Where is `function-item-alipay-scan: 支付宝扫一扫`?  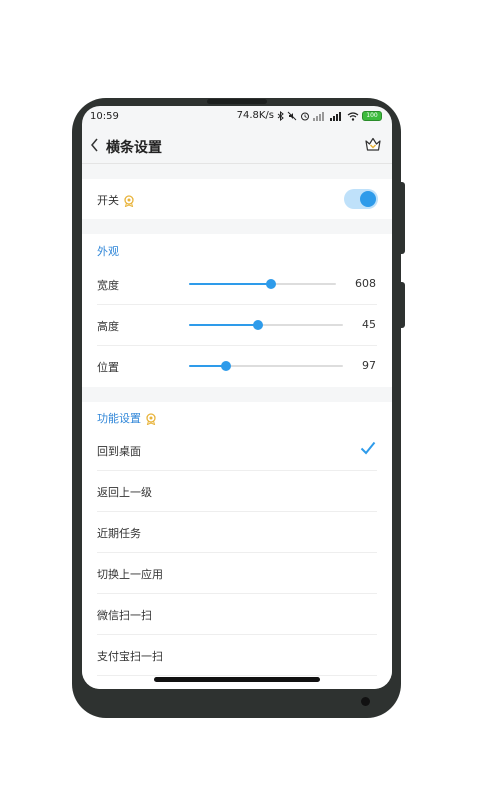 function-item-alipay-scan: 支付宝扫一扫 is located at coordinates (237, 655).